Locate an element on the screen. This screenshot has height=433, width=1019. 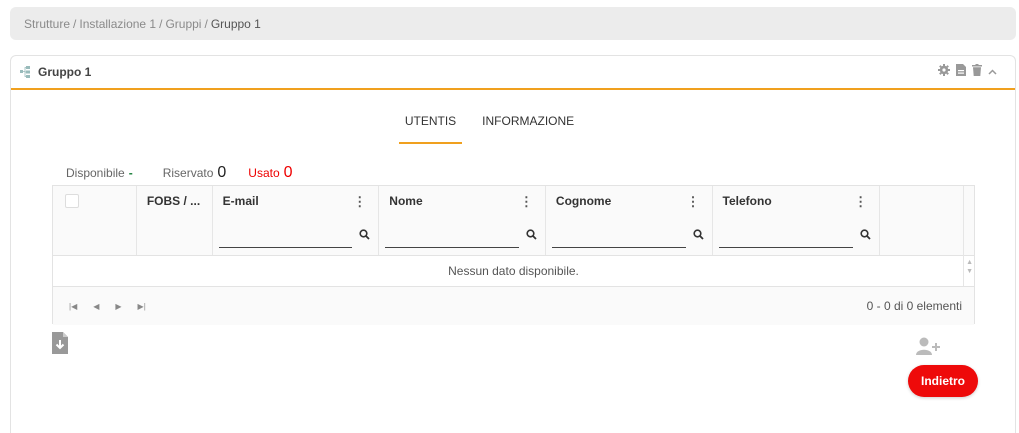
scroll-up-icon: ▲ is located at coordinates (969, 262).